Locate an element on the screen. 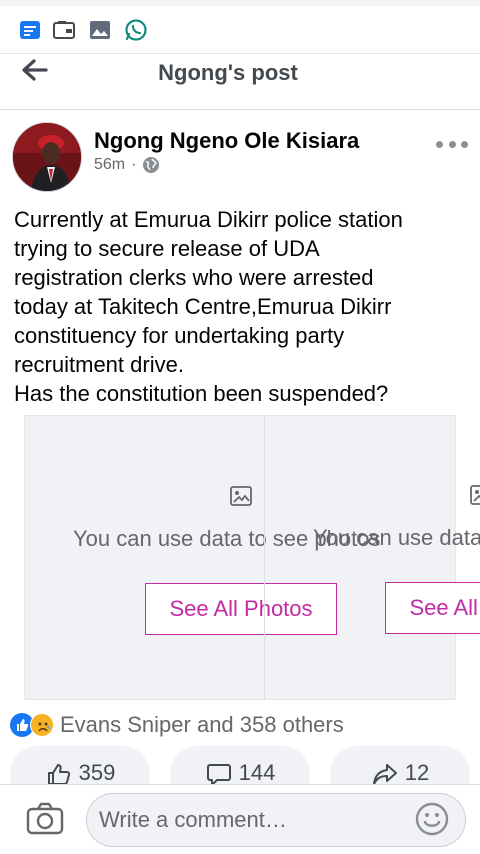 This screenshot has height=854, width=480. post-text-line: recruitment drive. is located at coordinates (99, 364).